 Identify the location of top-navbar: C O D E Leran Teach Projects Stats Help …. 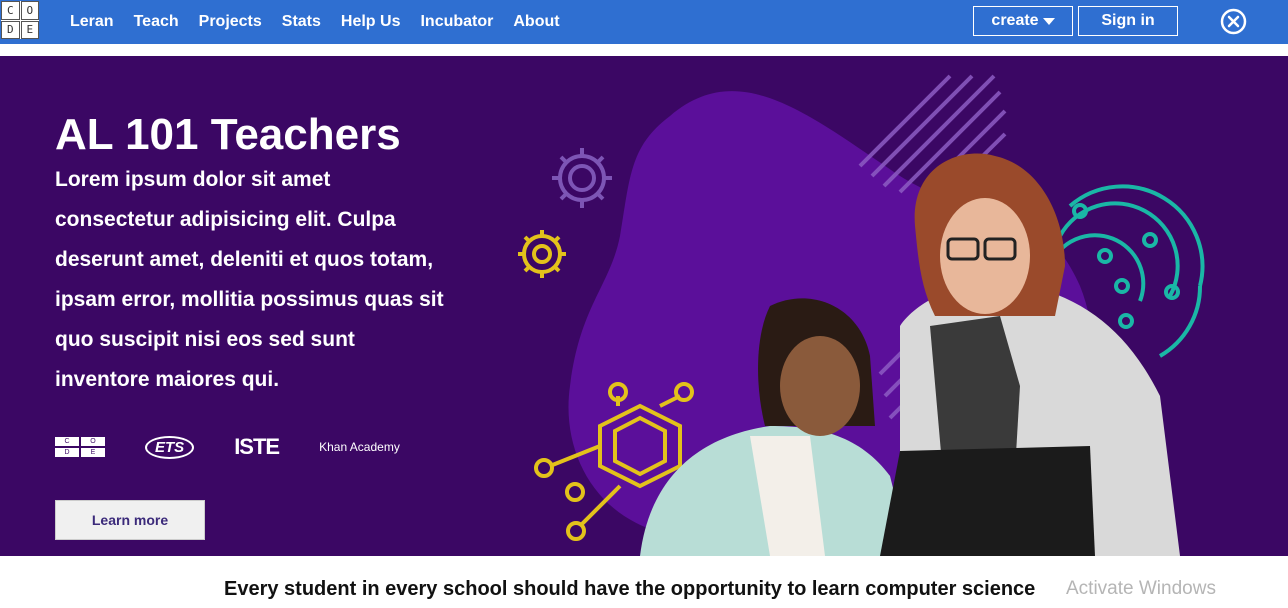
(644, 22).